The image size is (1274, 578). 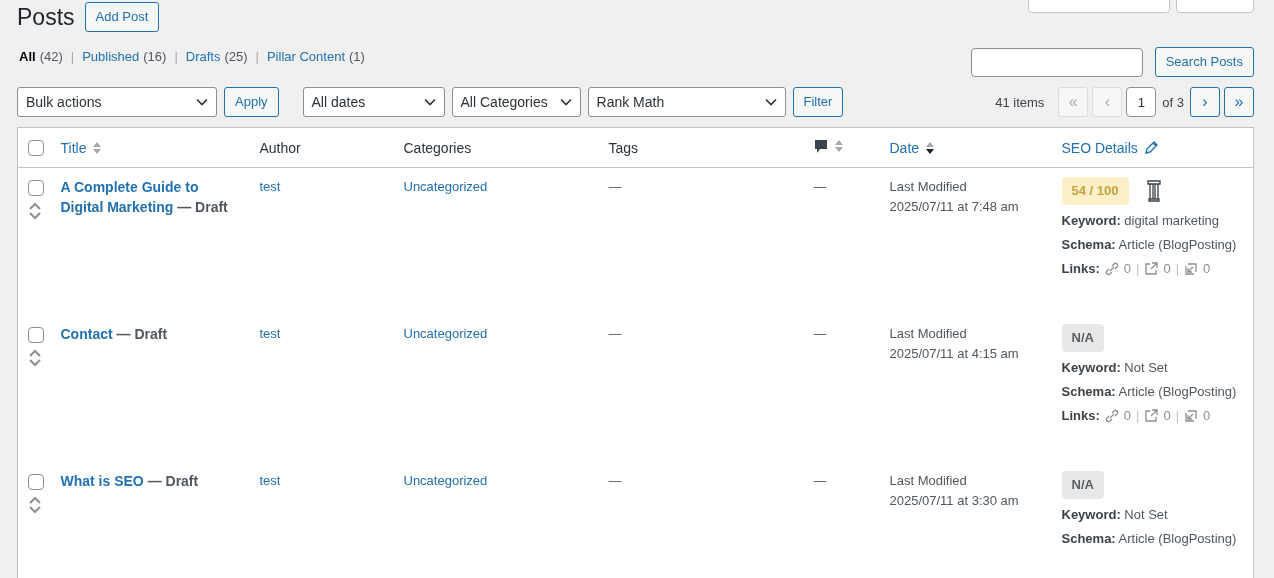 What do you see at coordinates (1140, 221) in the screenshot?
I see `keyword-text: Keyword: digital marketing` at bounding box center [1140, 221].